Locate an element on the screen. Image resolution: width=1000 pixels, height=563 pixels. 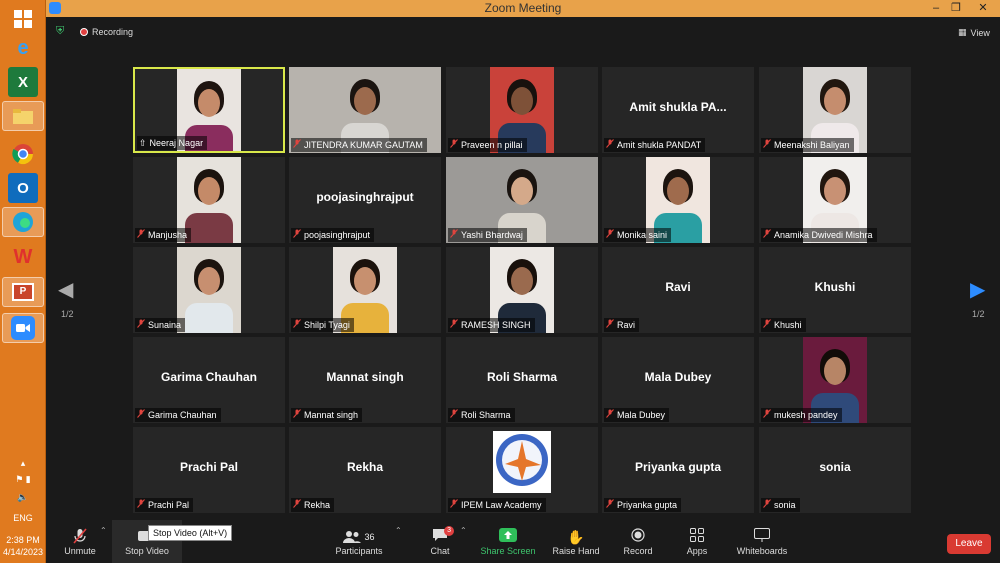
participant-tile: Amit shukla PA... Amit shukla PANDAT is located at coordinates (678, 110).